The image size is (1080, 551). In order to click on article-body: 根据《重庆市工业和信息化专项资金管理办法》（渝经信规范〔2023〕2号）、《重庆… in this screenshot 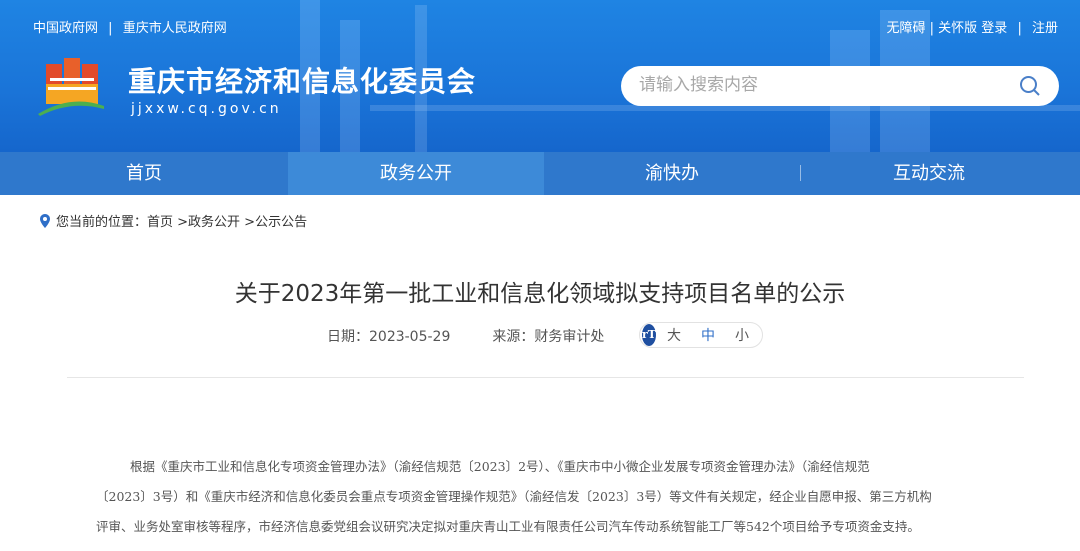, I will do `click(551, 502)`.